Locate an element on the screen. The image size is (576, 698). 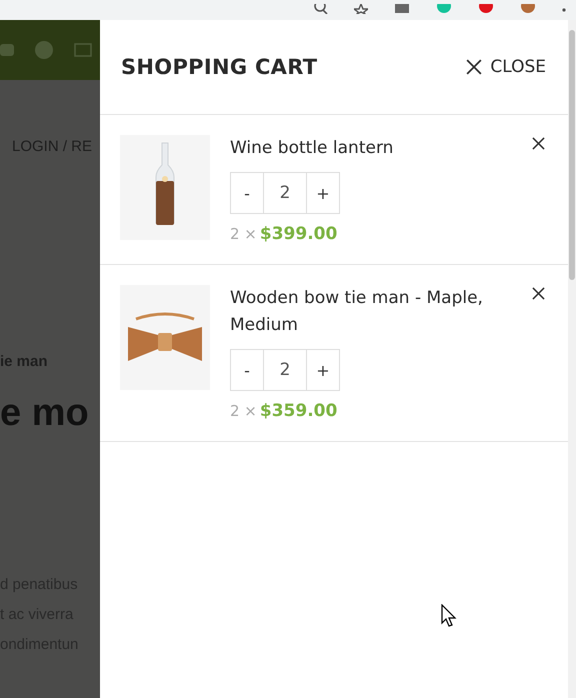
star-icon is located at coordinates (361, 9).